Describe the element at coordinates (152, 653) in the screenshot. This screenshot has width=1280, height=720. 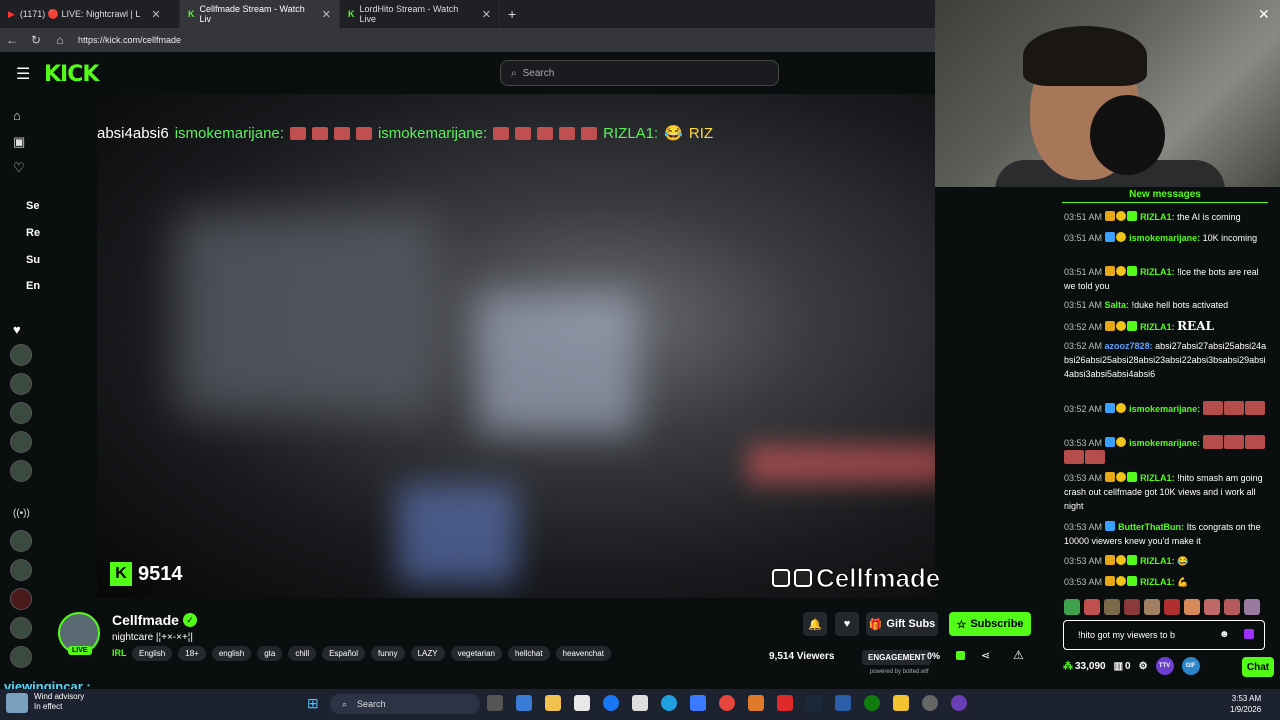
I see `tag: English` at that location.